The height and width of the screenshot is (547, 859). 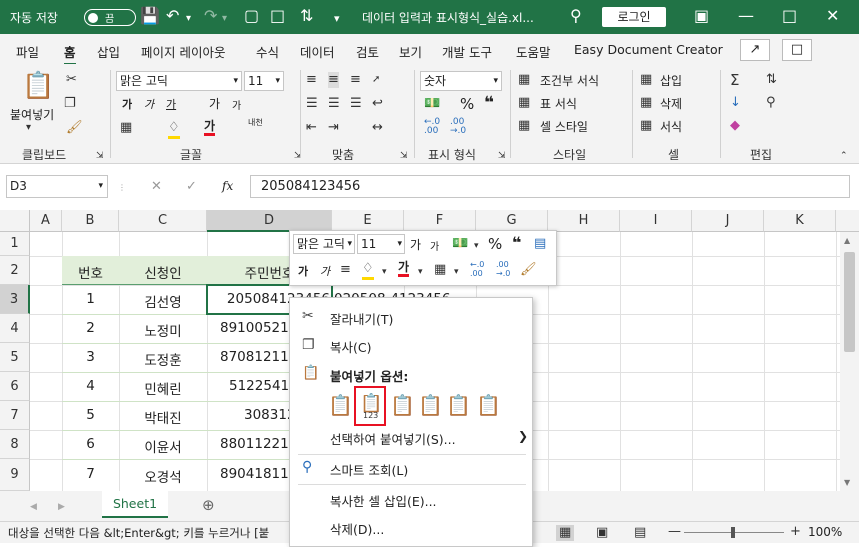 What do you see at coordinates (771, 103) in the screenshot?
I see `find-select-icon: ⚲` at bounding box center [771, 103].